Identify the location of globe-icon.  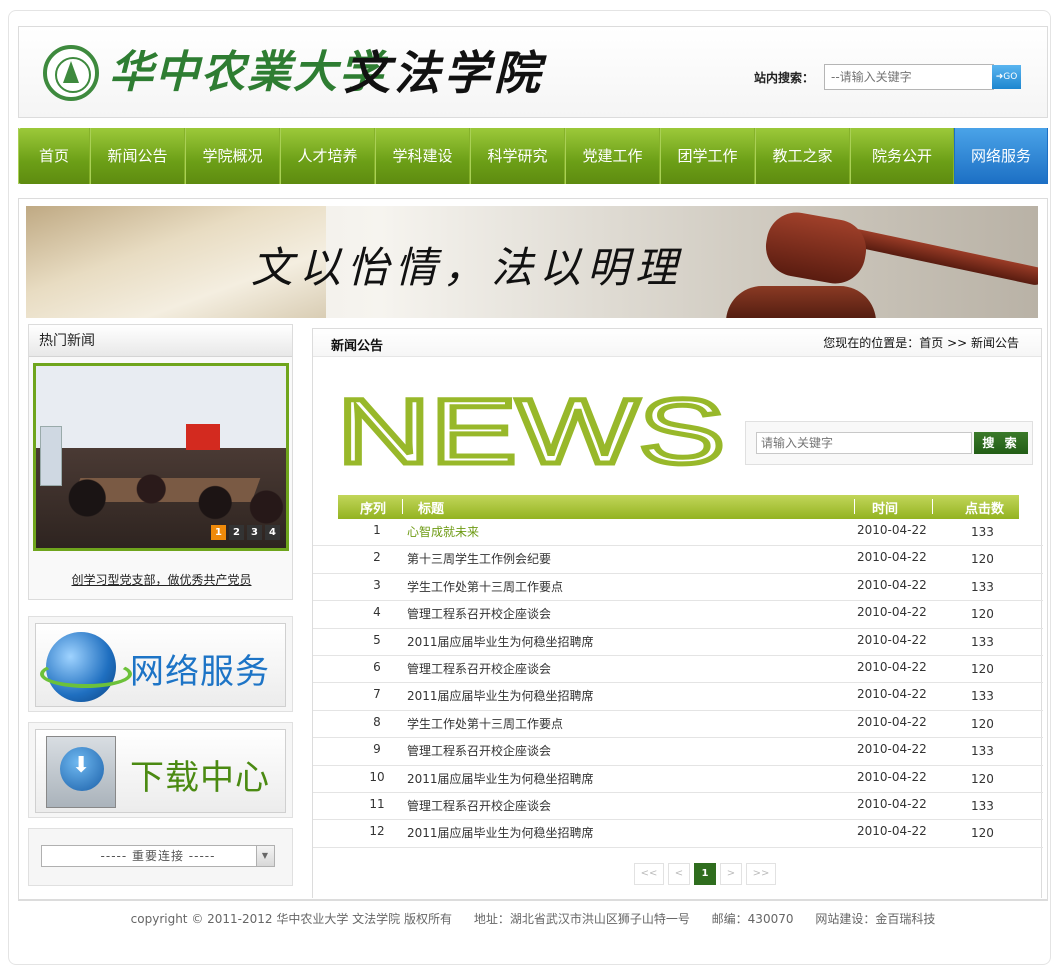
(86, 667).